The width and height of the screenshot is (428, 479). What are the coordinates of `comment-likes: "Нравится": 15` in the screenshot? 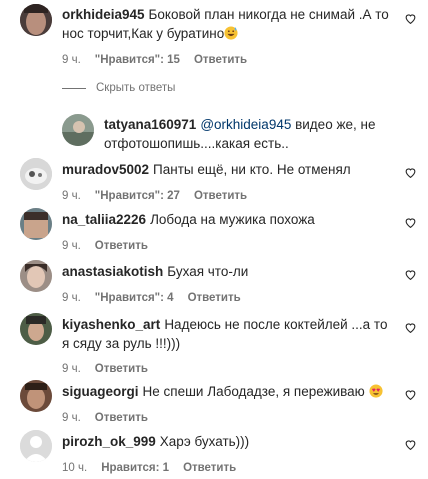 It's located at (137, 60).